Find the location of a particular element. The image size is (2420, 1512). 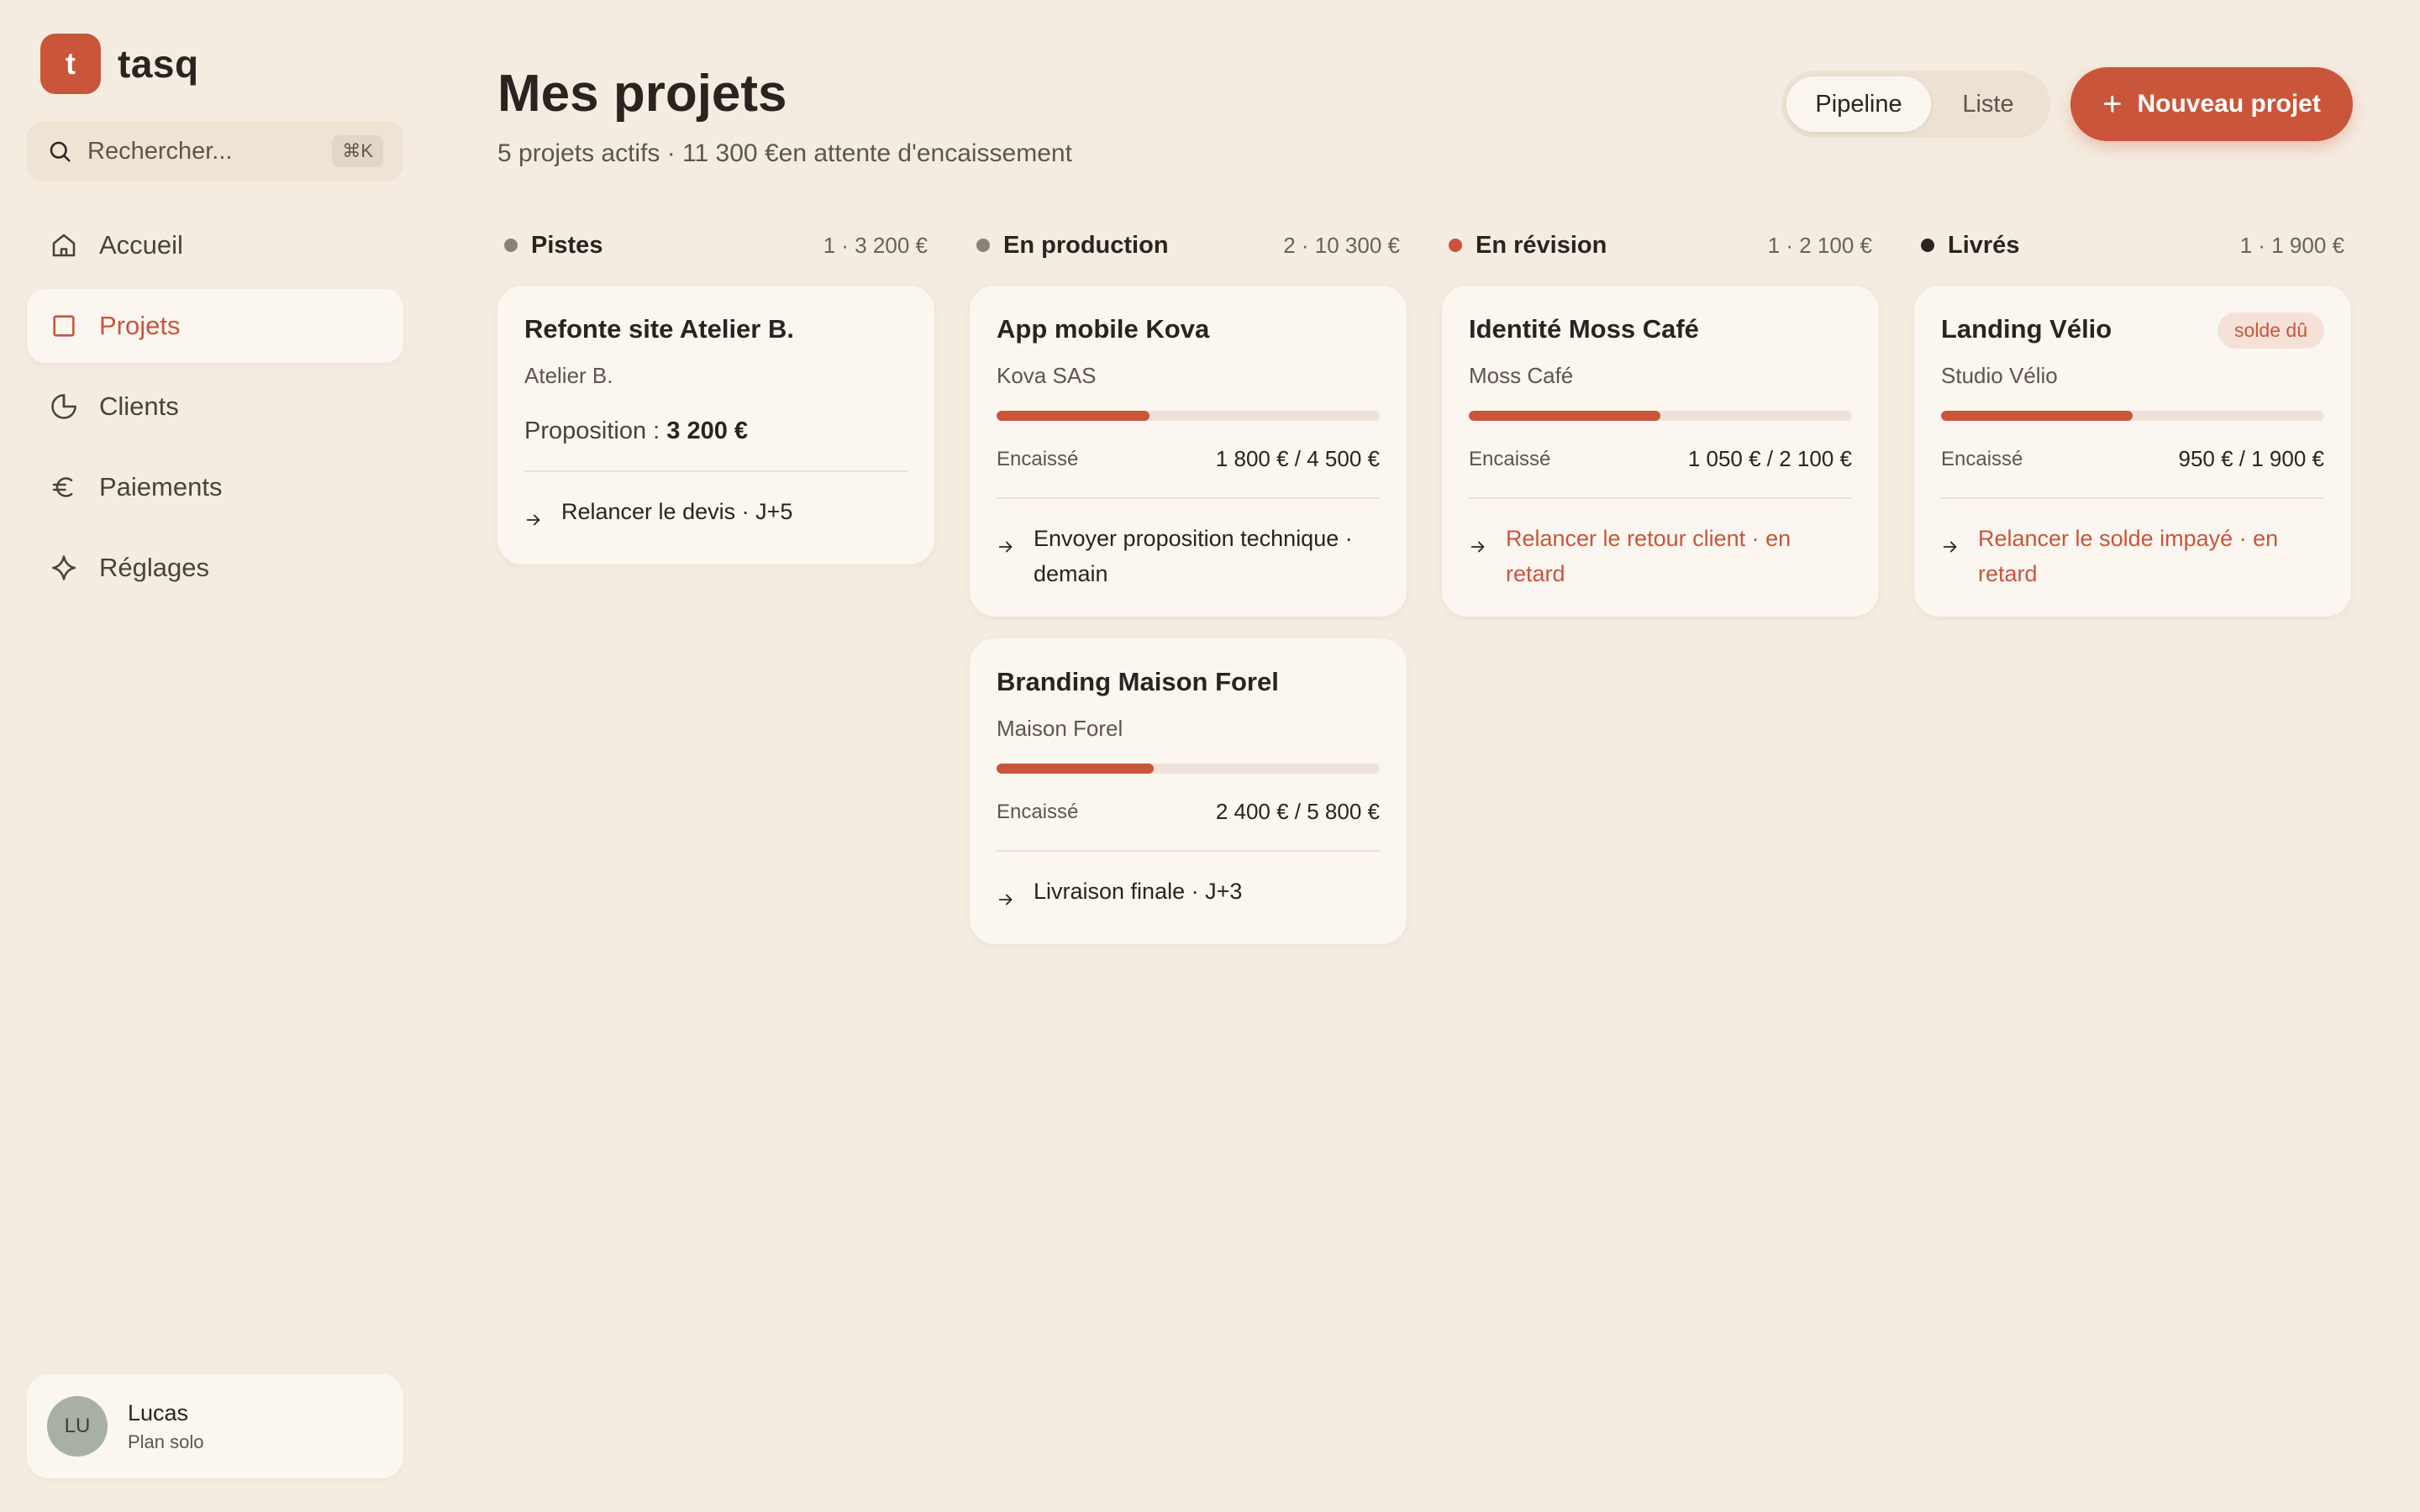

next-action-text: Relancer le devis · J+5 is located at coordinates (677, 511).